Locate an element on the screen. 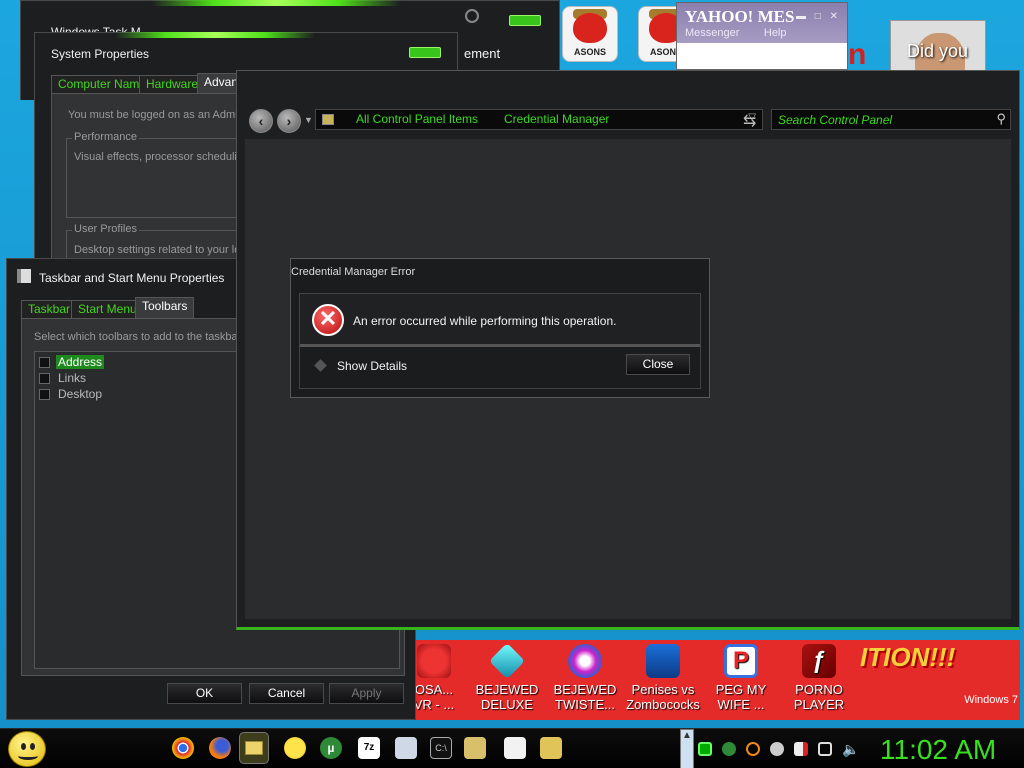 The image size is (1024, 768). toolbar-label: Links is located at coordinates (72, 378).